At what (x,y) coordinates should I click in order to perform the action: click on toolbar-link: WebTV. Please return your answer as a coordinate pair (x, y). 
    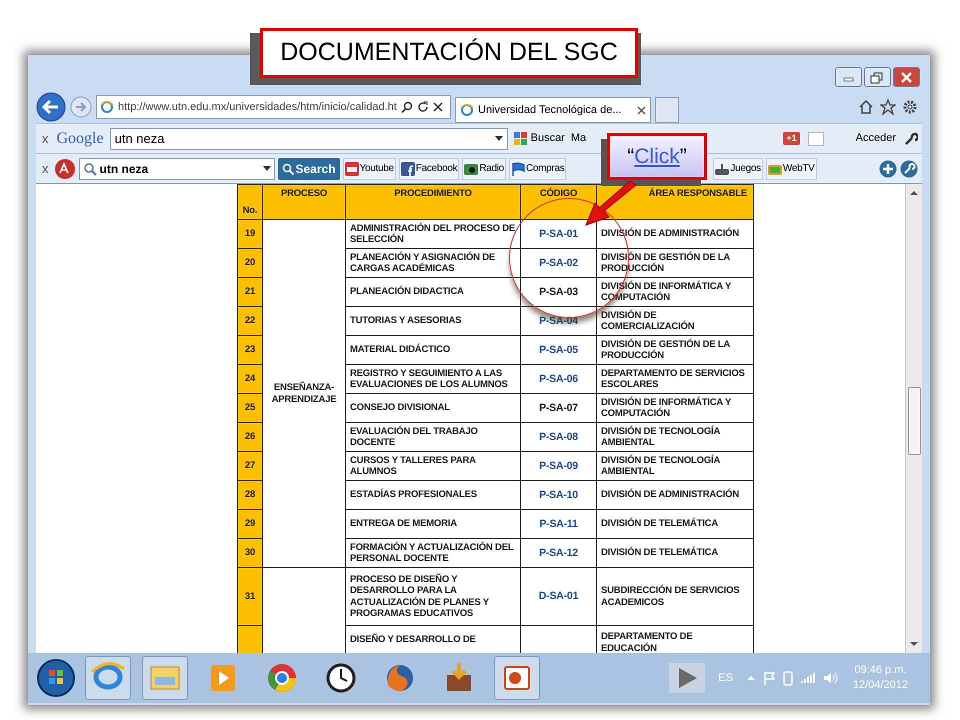
    Looking at the image, I should click on (791, 169).